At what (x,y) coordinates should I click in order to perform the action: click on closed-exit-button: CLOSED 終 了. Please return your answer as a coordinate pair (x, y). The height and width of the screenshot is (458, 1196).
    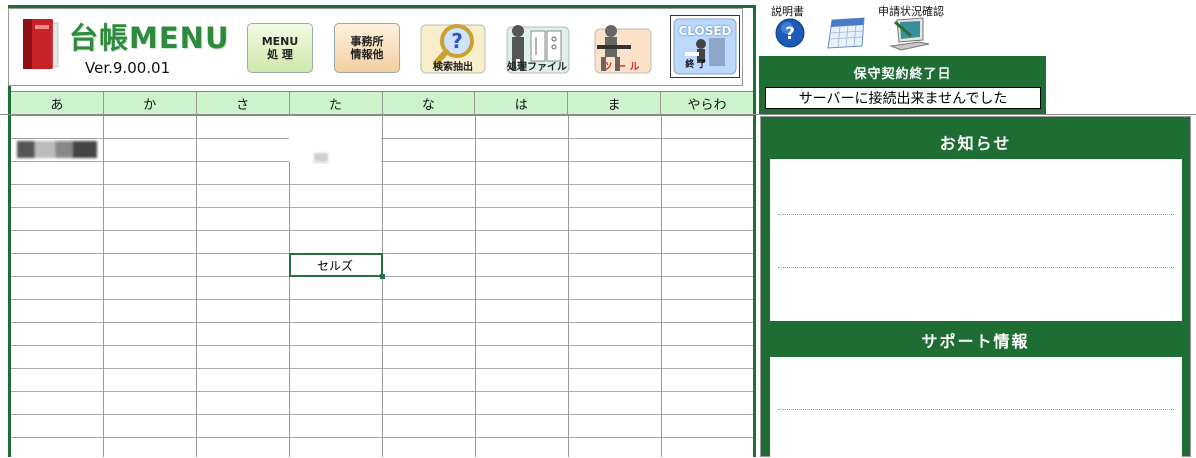
    Looking at the image, I should click on (705, 46).